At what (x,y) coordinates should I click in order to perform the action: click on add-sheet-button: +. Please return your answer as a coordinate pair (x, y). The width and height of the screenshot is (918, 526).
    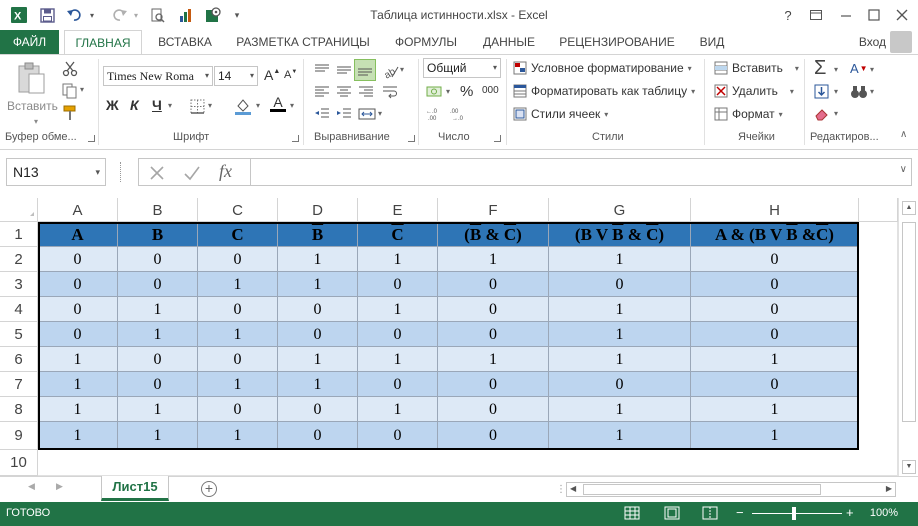
    Looking at the image, I should click on (209, 489).